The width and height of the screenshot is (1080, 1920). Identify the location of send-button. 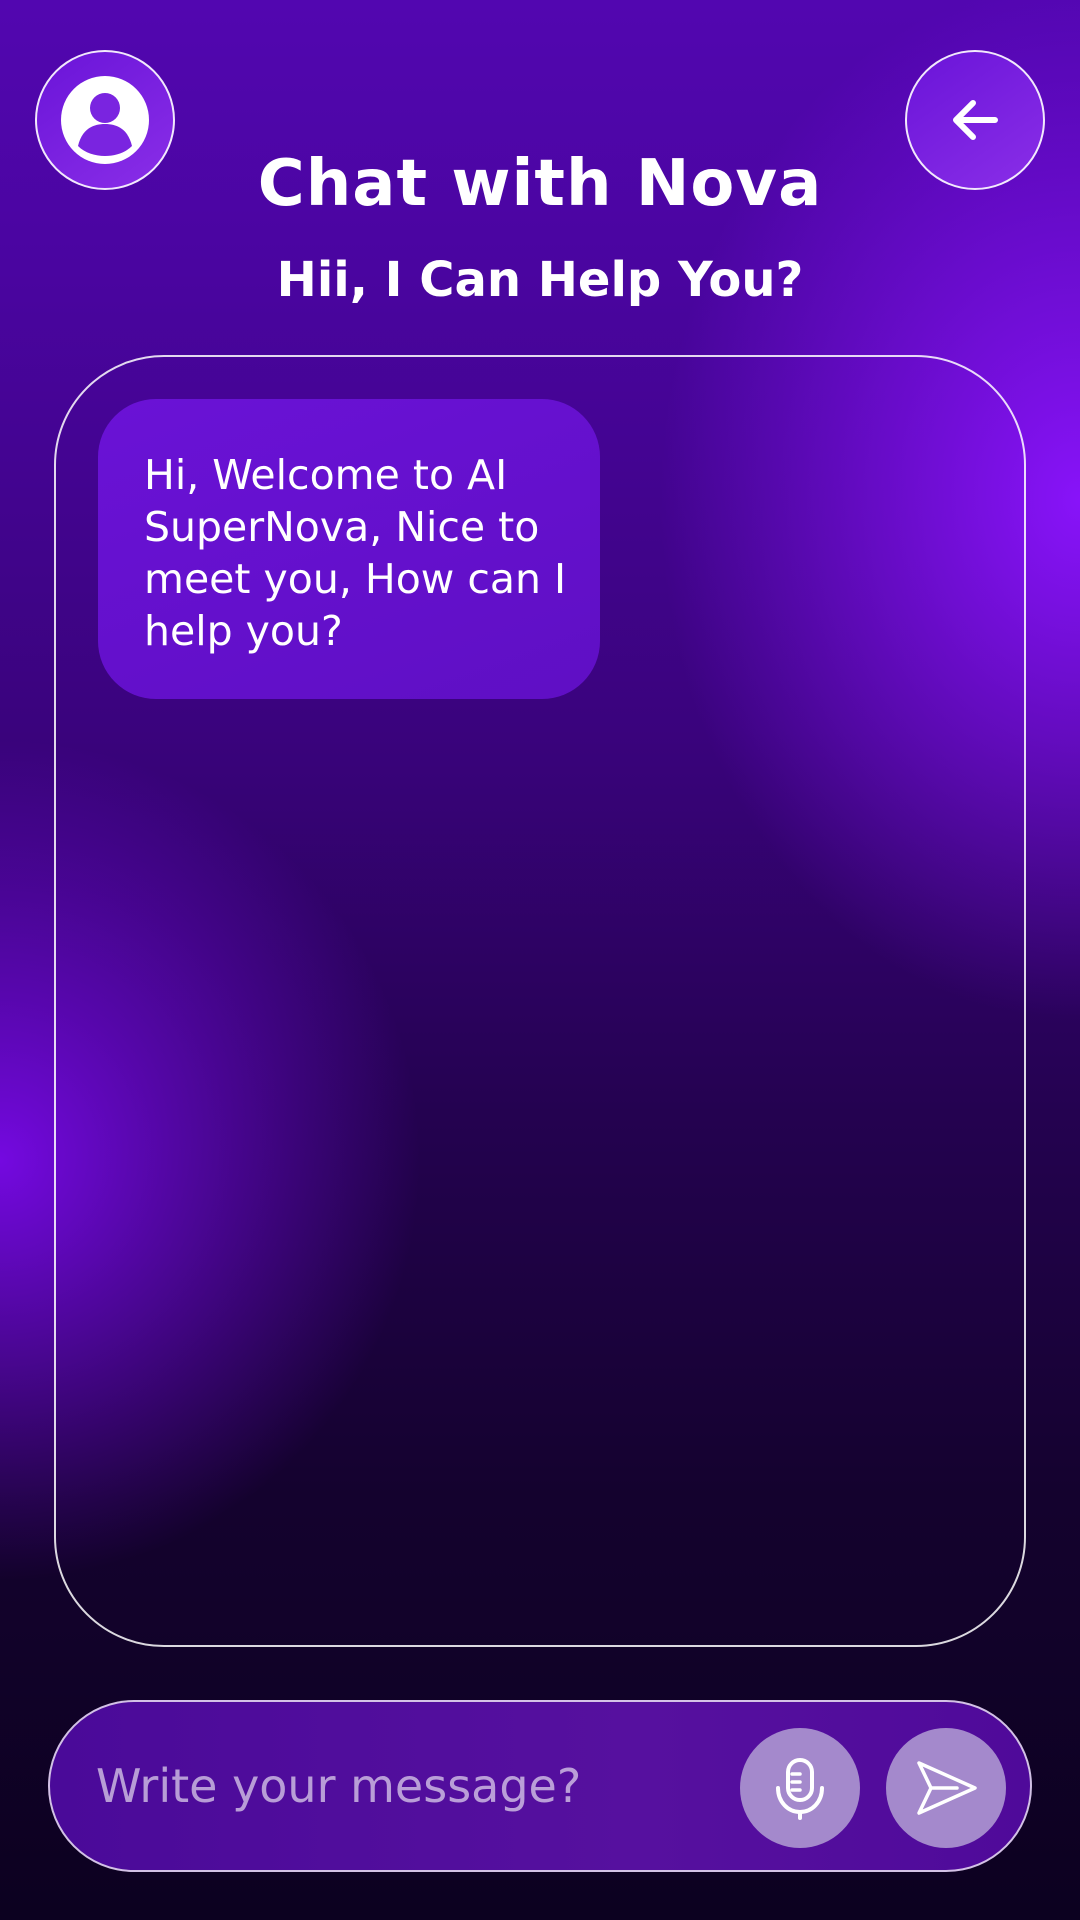
(946, 1788).